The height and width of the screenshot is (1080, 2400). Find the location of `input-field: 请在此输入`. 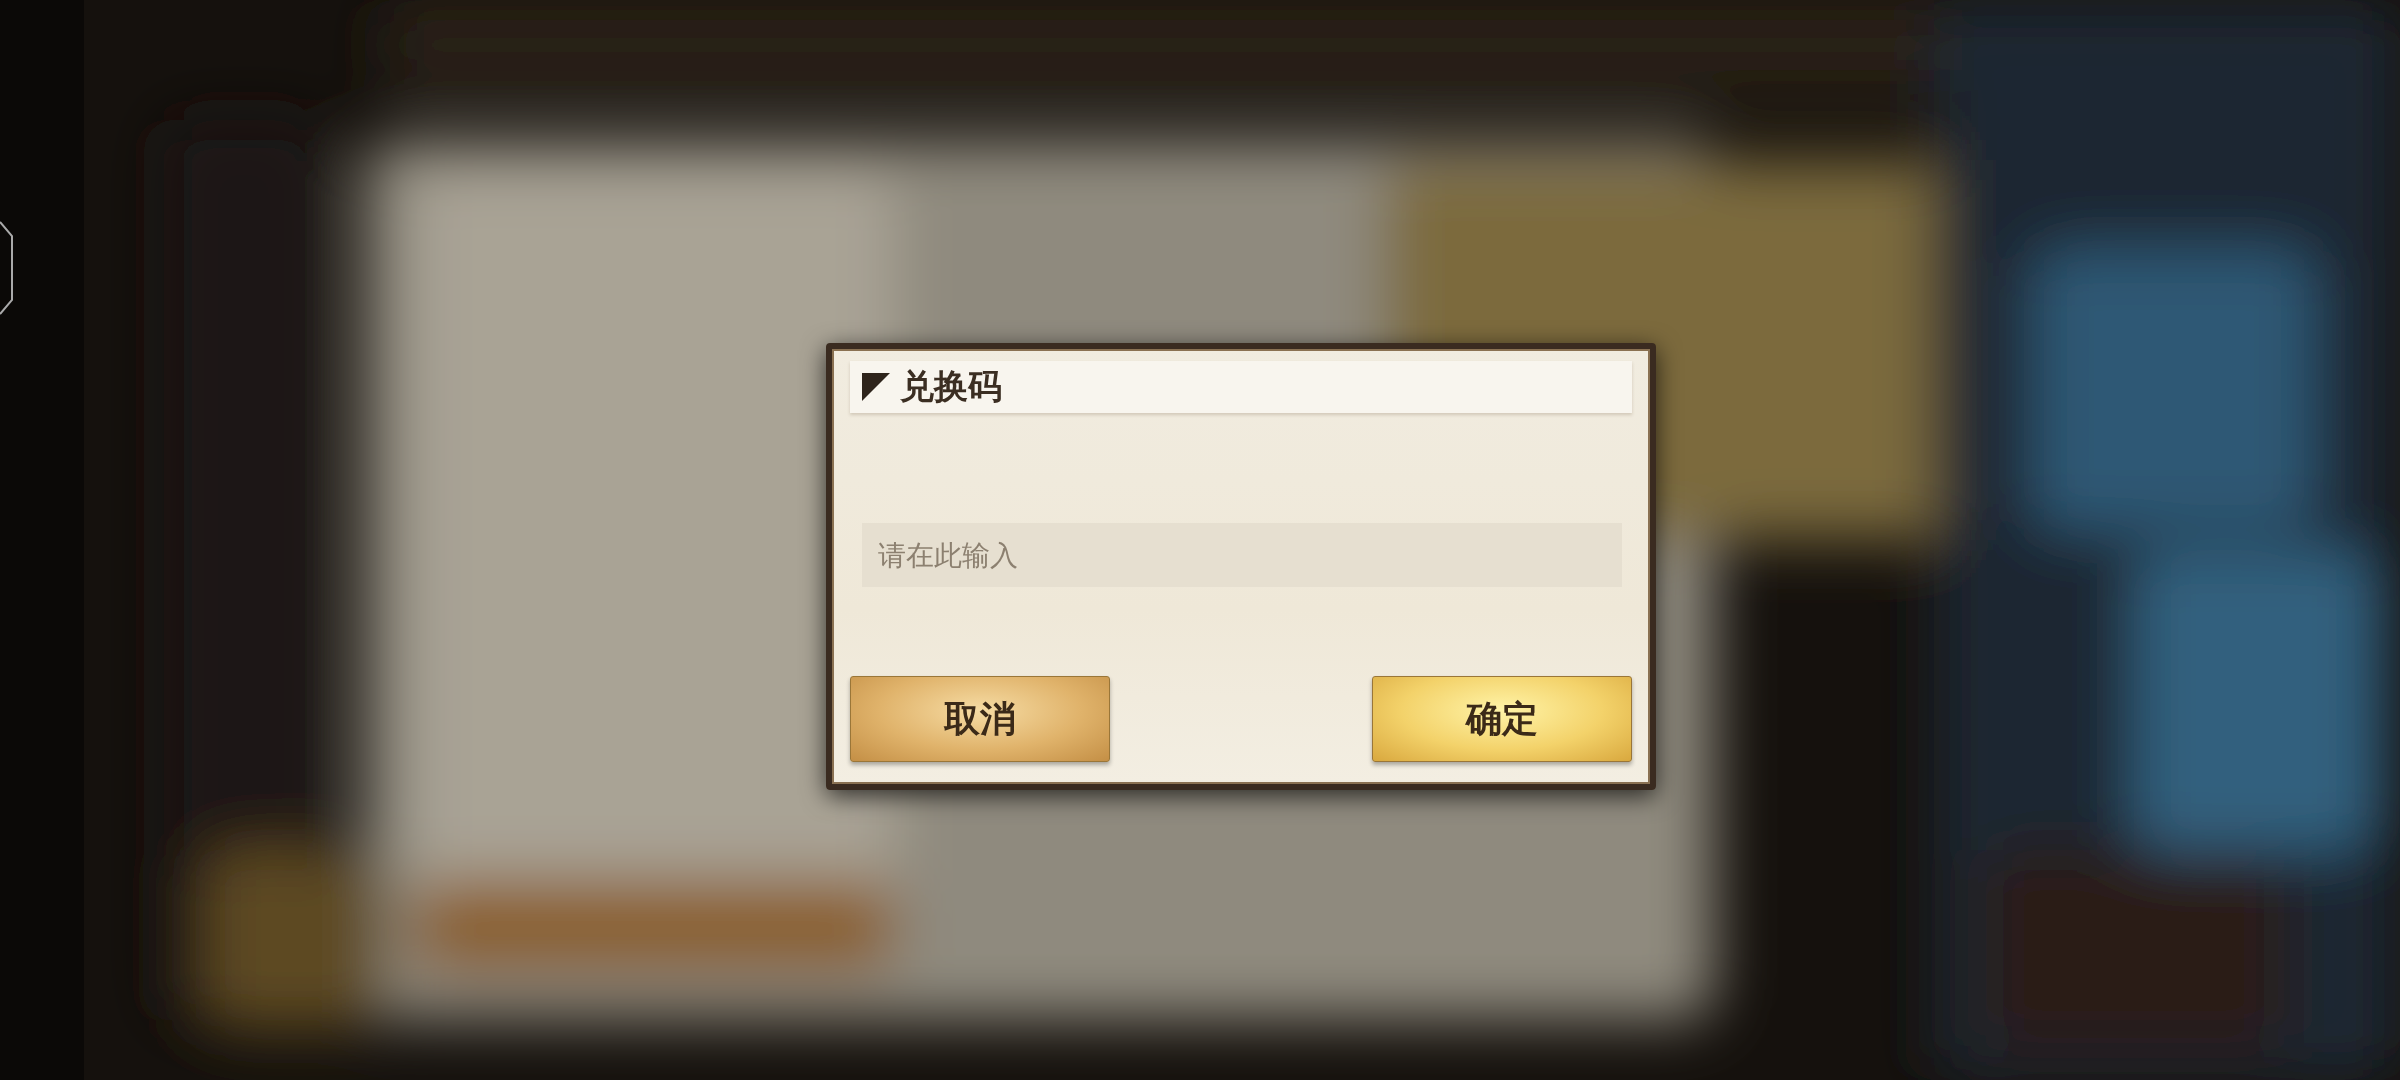

input-field: 请在此输入 is located at coordinates (1242, 555).